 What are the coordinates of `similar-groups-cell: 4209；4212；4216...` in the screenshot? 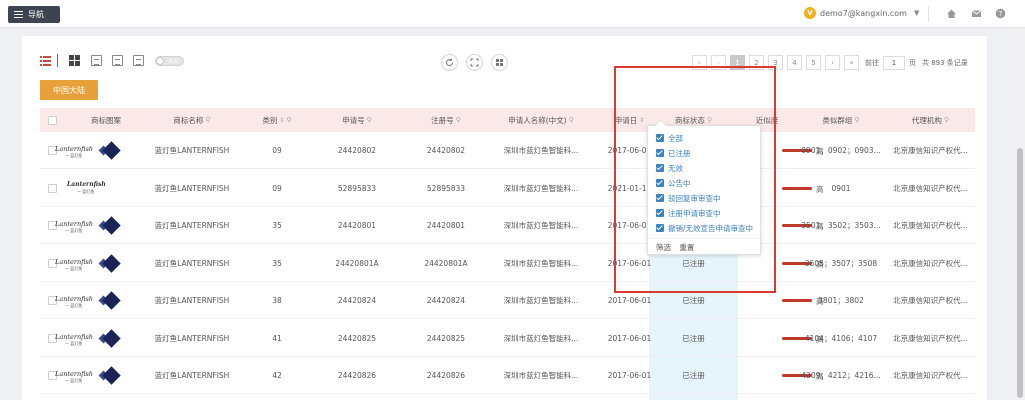 It's located at (841, 375).